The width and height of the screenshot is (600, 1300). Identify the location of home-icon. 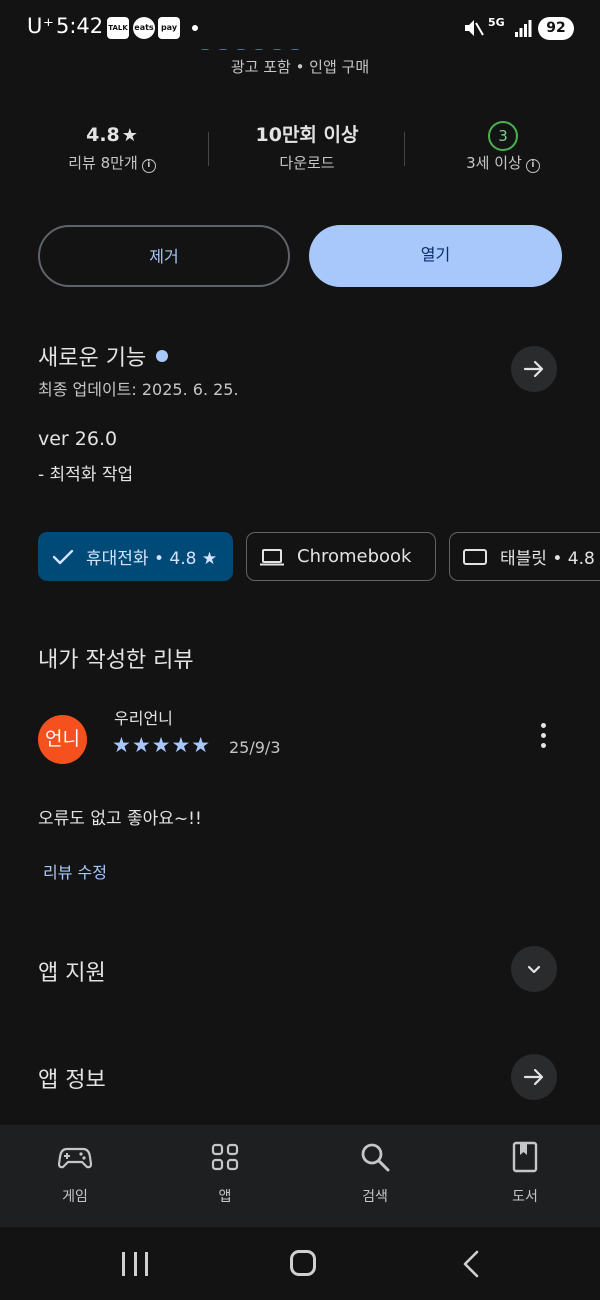
(303, 1263).